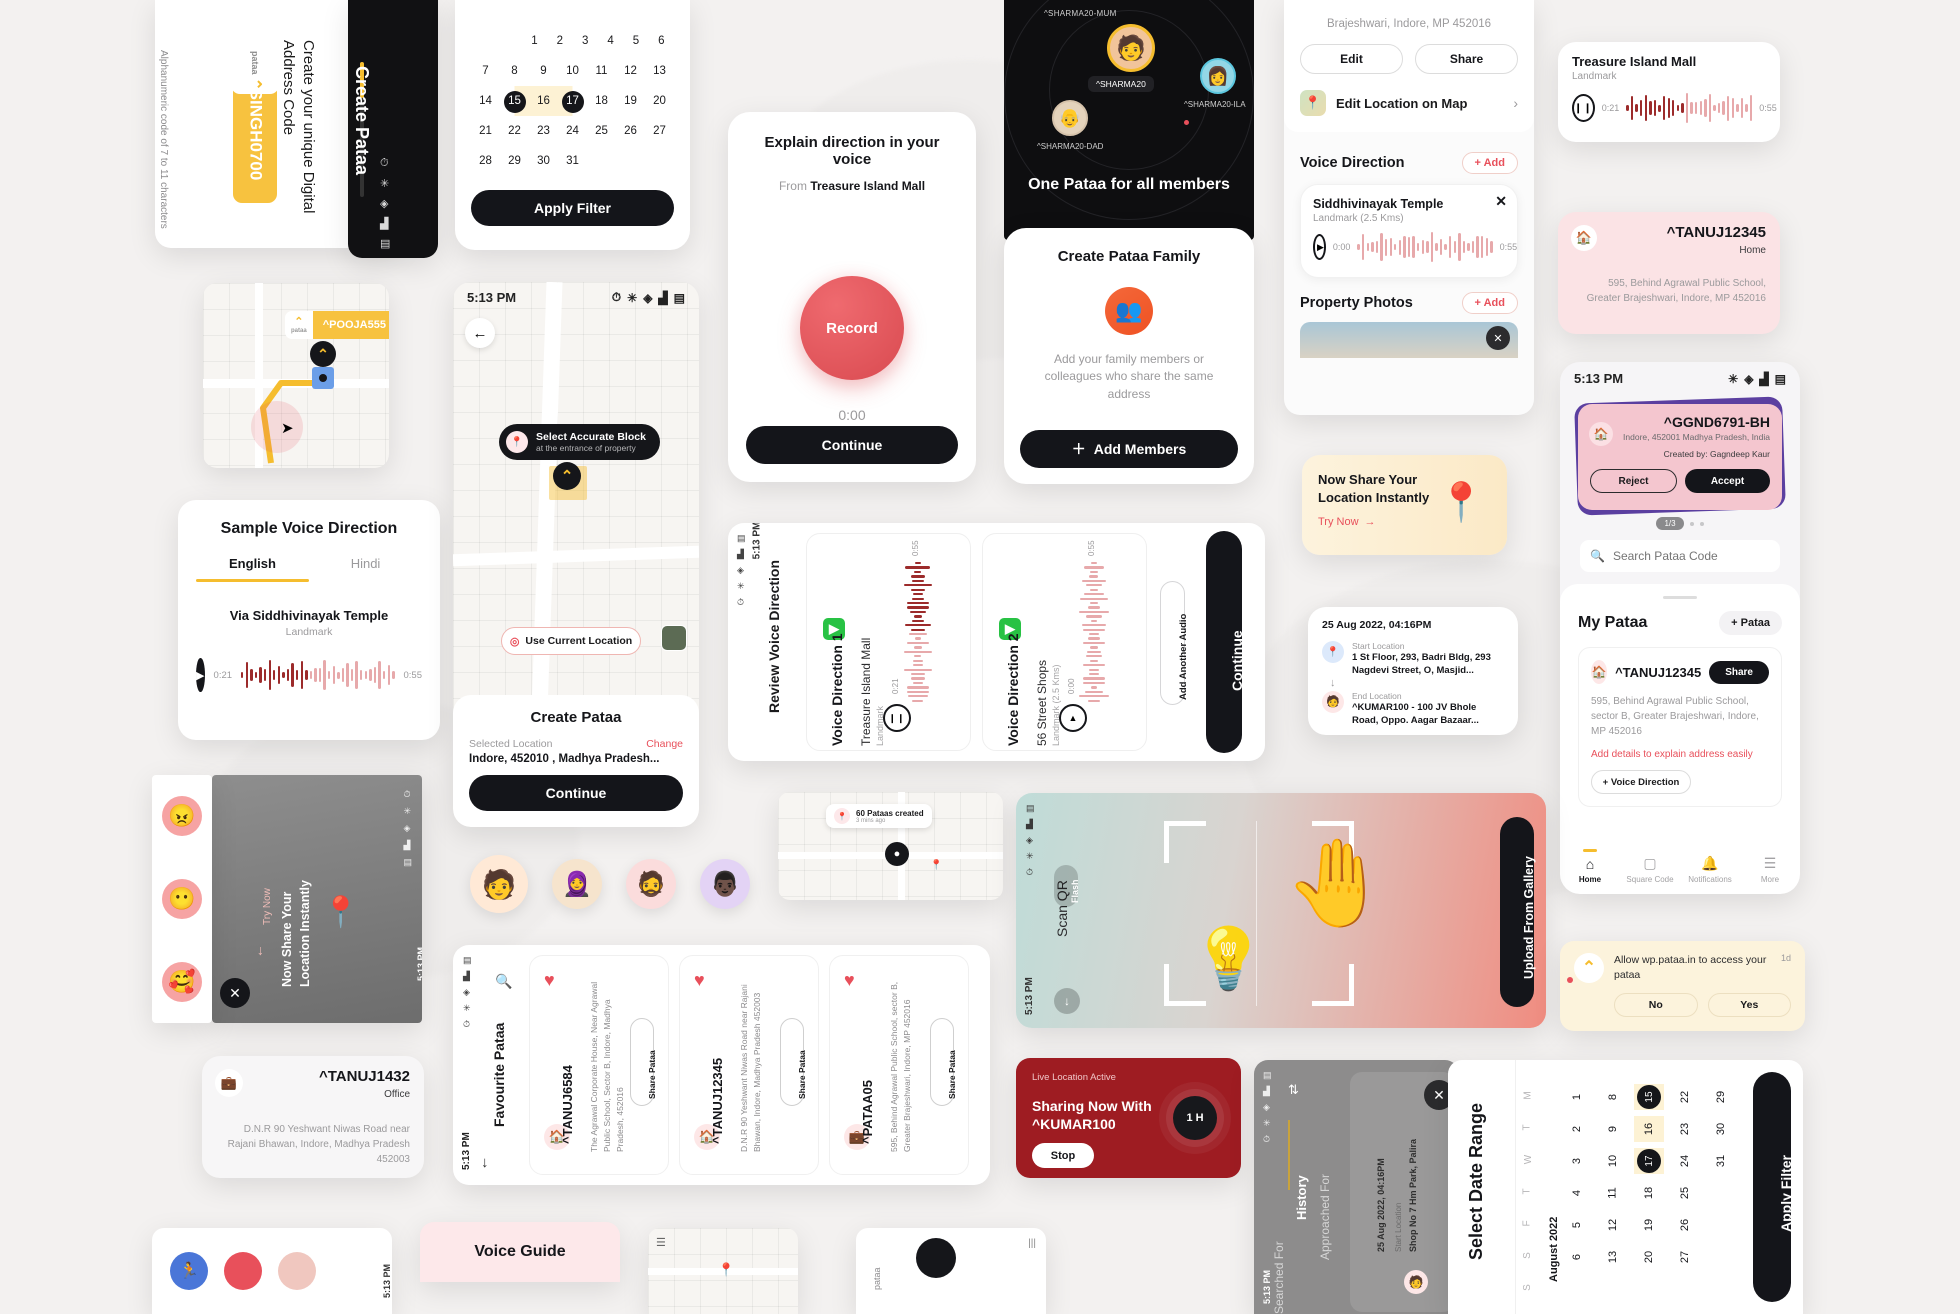 The width and height of the screenshot is (1960, 1314). Describe the element at coordinates (1590, 866) in the screenshot. I see `nav-item-home: ⌂ Home` at that location.